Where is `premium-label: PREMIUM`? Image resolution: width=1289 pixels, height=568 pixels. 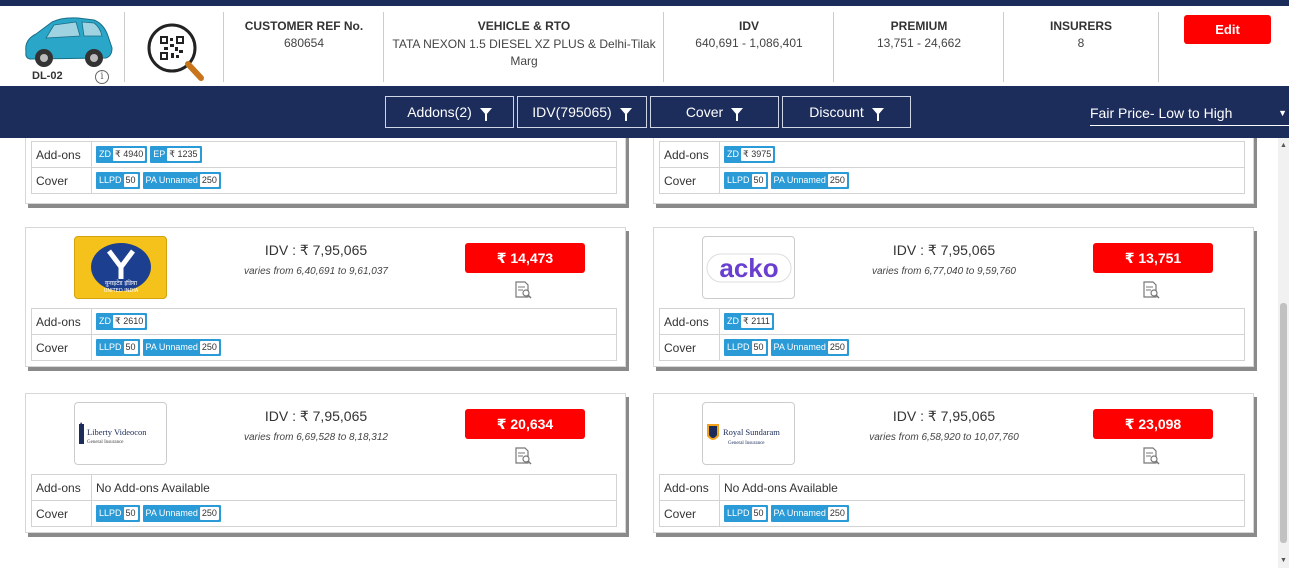 premium-label: PREMIUM is located at coordinates (919, 26).